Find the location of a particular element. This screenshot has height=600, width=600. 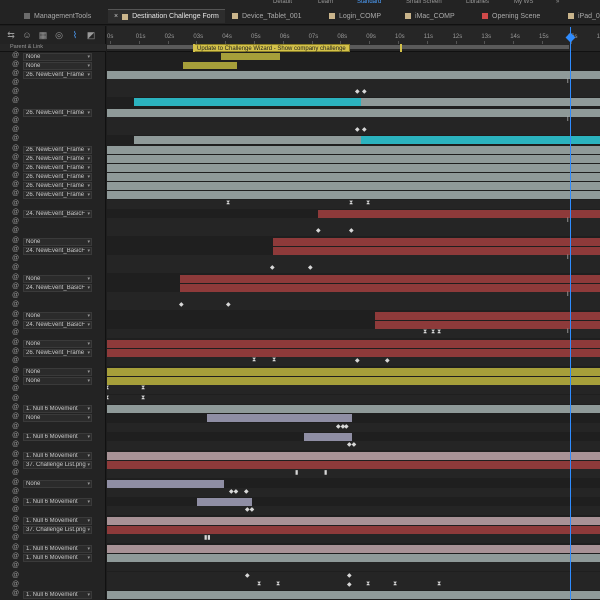

workspace-item: Default is located at coordinates (282, 2).